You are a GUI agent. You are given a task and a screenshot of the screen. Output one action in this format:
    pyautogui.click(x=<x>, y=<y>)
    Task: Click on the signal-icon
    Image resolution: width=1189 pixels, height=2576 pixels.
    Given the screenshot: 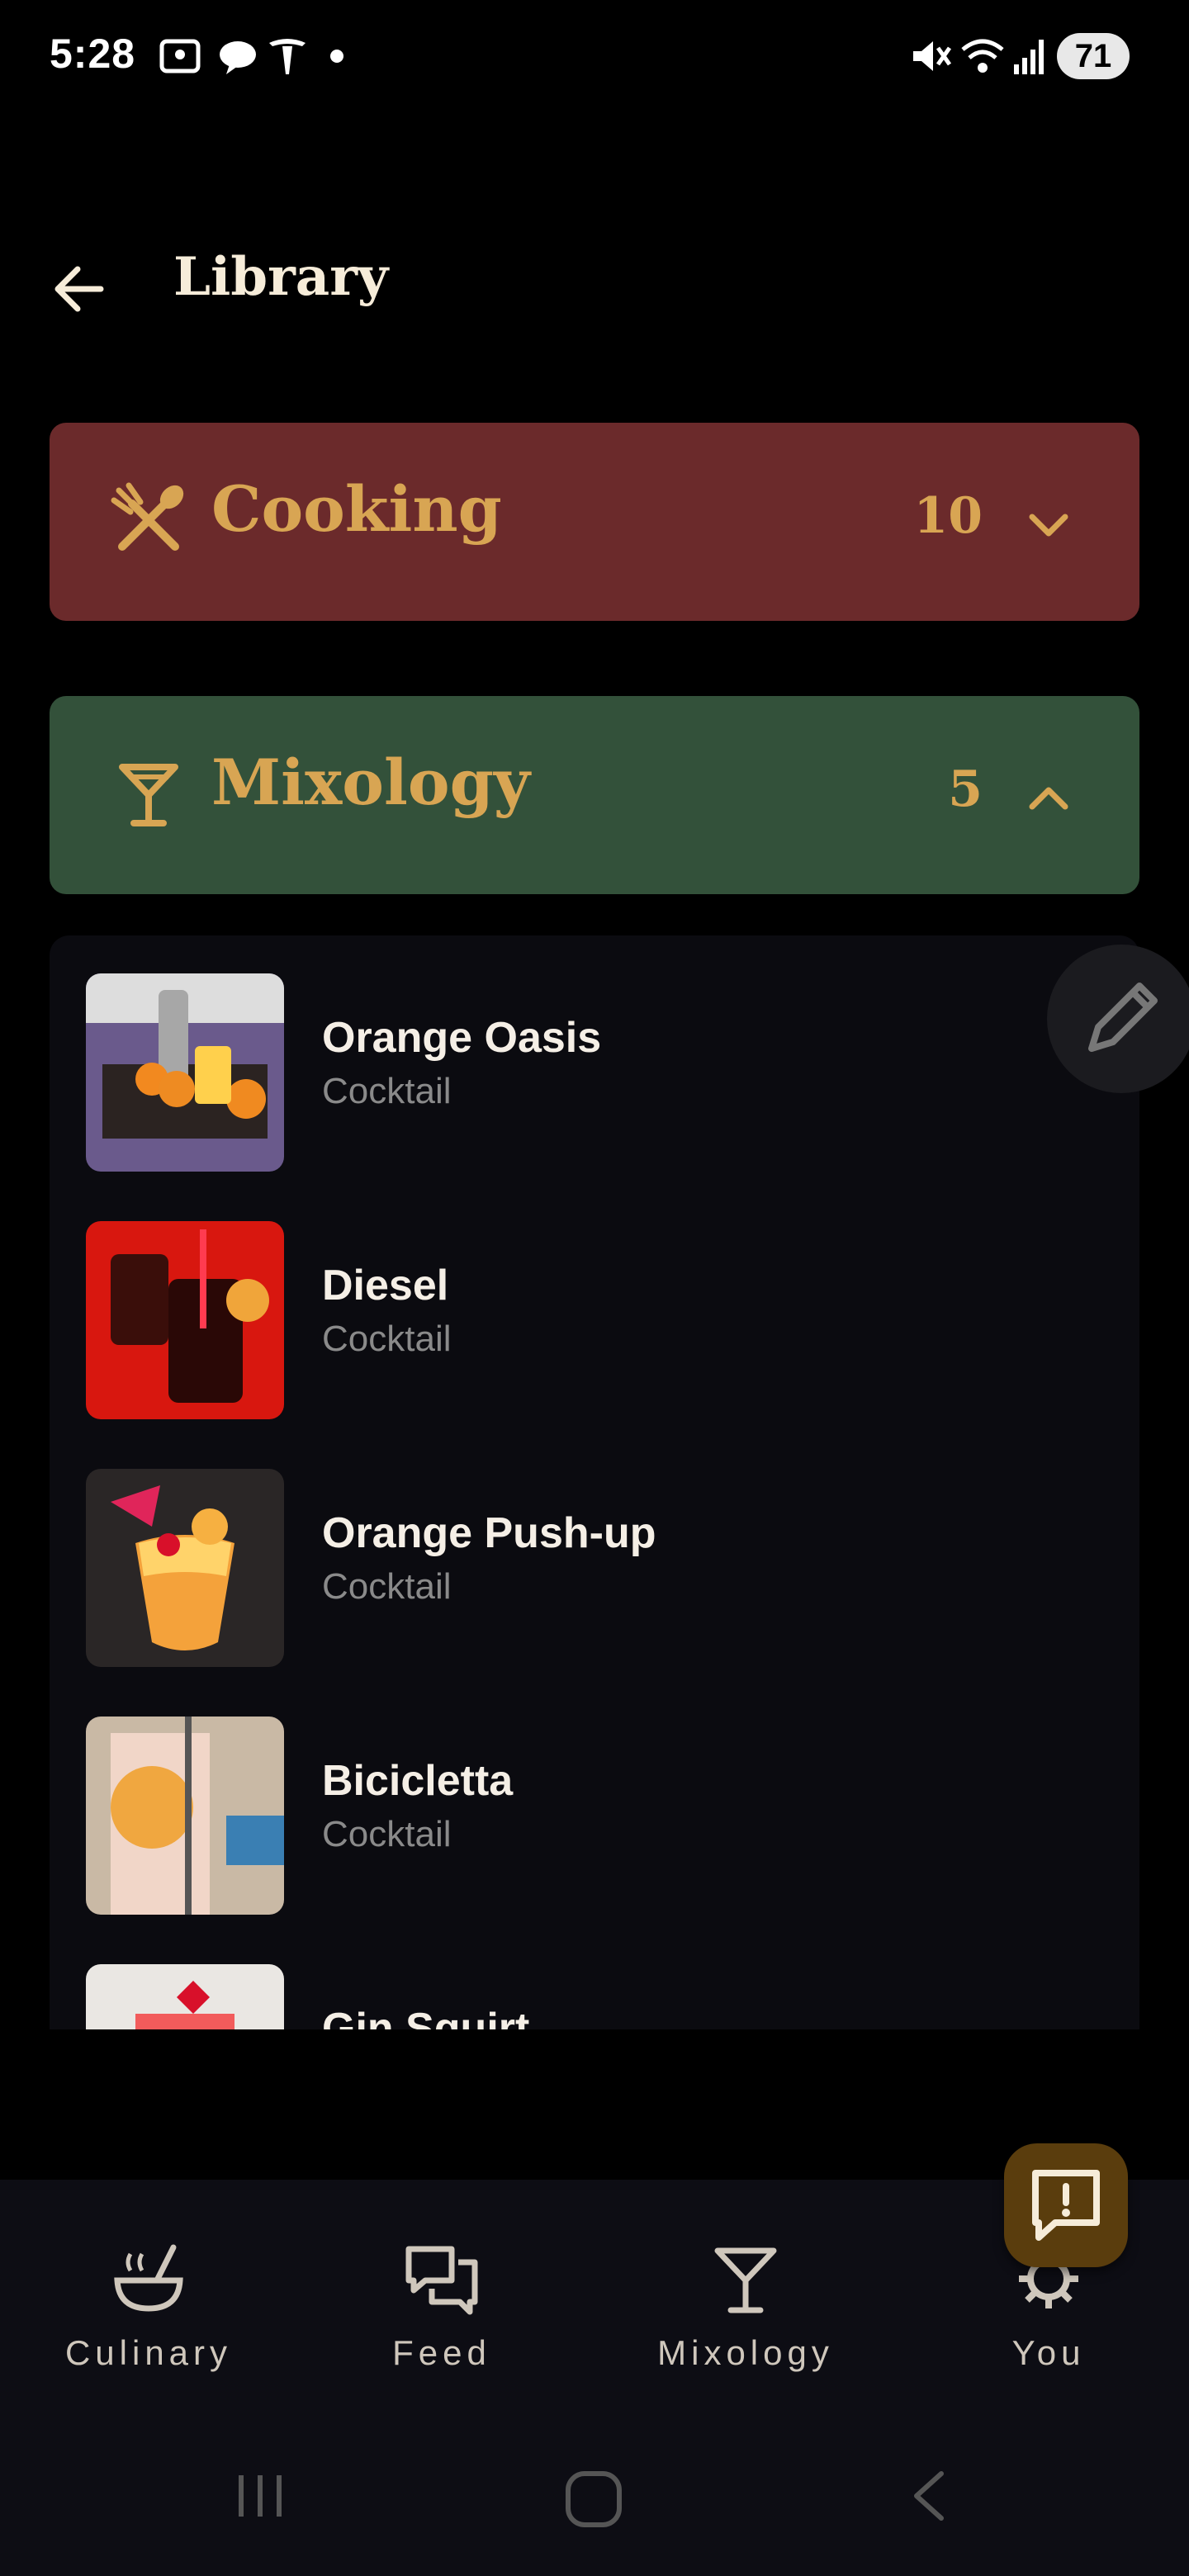 What is the action you would take?
    pyautogui.click(x=1029, y=57)
    